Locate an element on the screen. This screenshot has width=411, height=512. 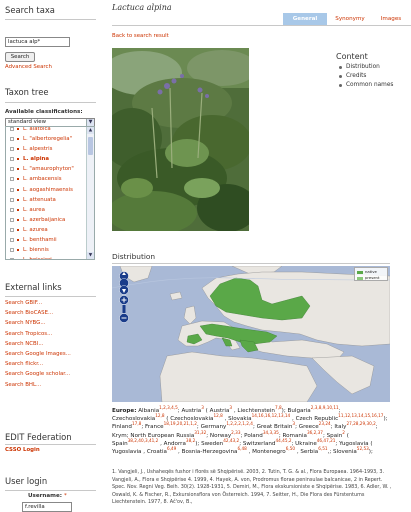
distribution-subarea: , Montenegro is located at coordinates (267, 452).